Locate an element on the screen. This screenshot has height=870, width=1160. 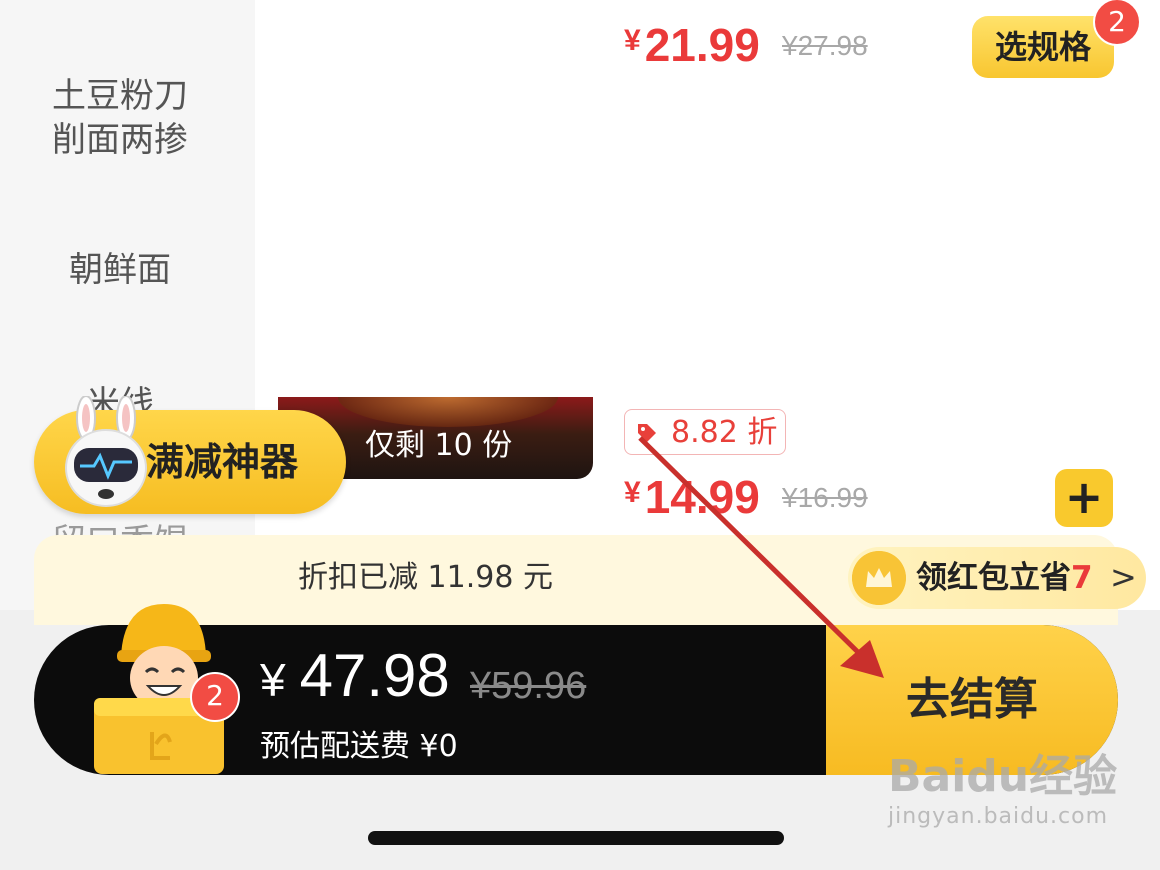
red-packet-button: 领红包立省7 > is located at coordinates (997, 578).